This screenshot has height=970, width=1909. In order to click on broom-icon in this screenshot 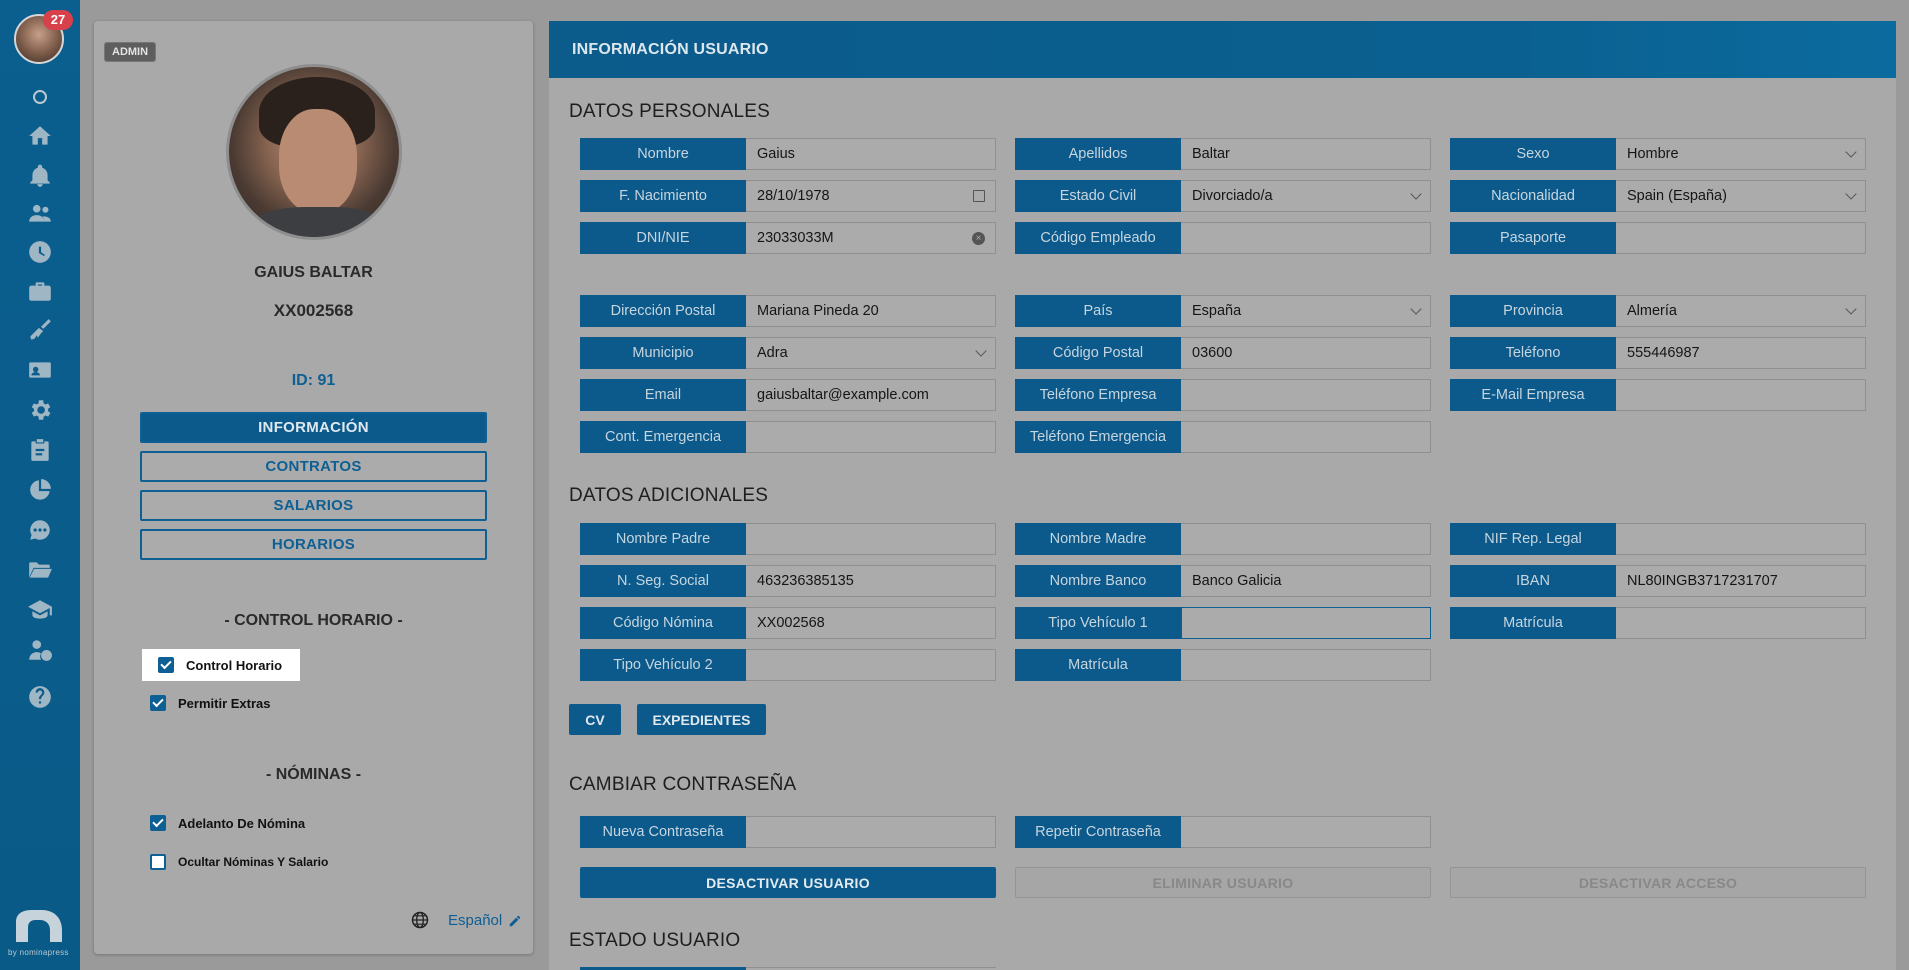, I will do `click(40, 330)`.